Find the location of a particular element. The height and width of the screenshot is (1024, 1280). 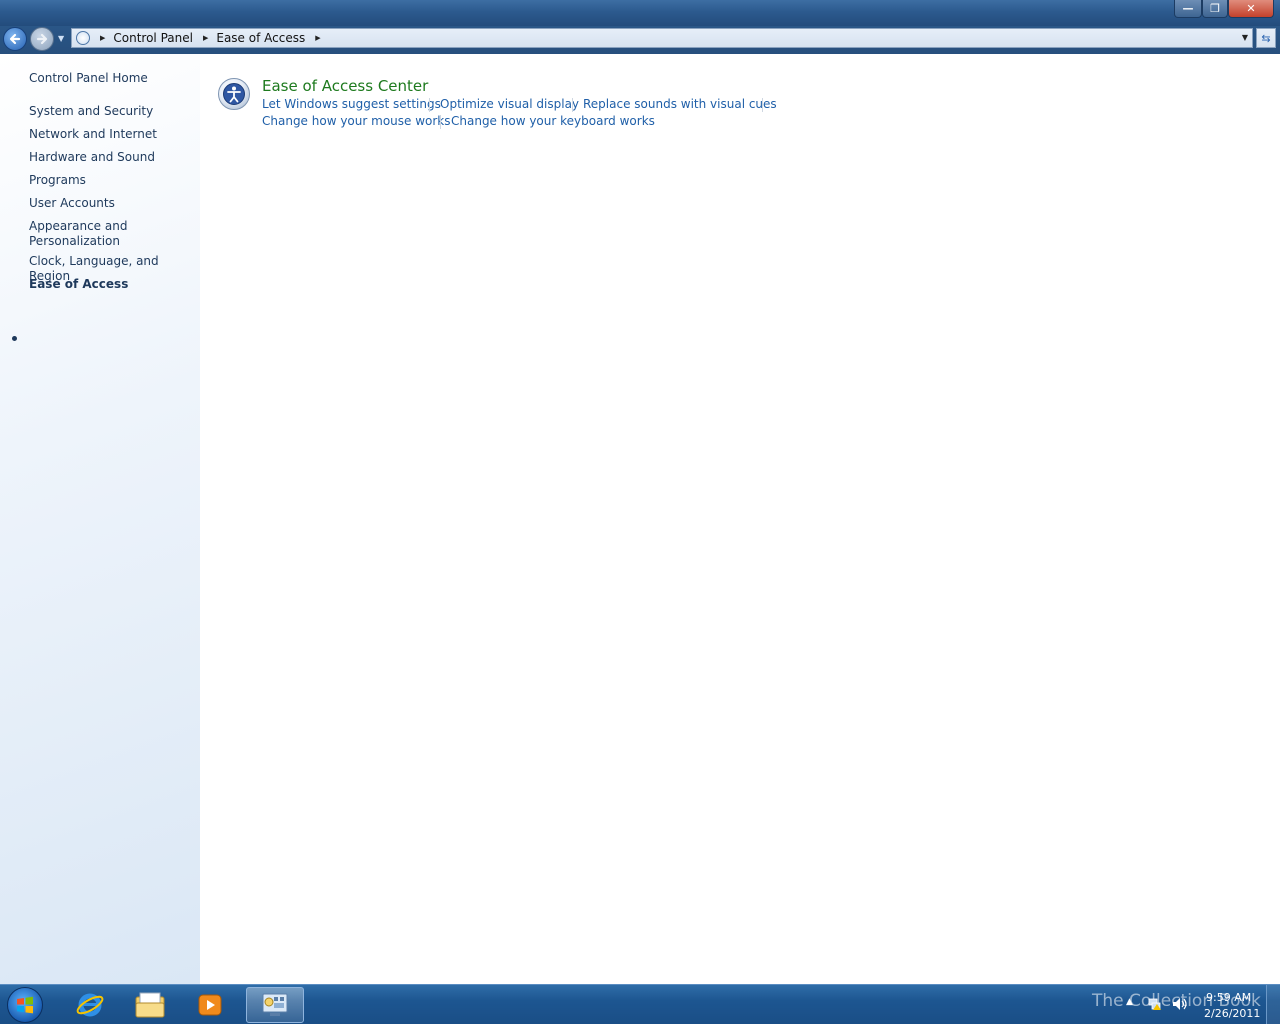

close-button: ✕ is located at coordinates (1251, 9).